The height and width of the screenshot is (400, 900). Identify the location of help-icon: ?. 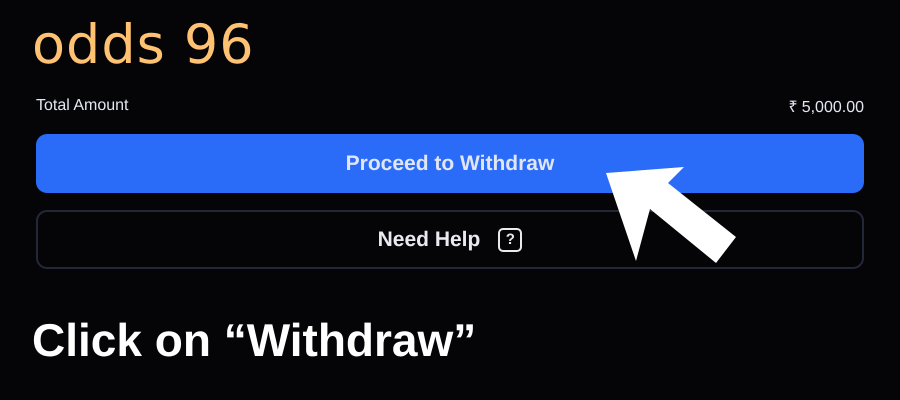
(510, 240).